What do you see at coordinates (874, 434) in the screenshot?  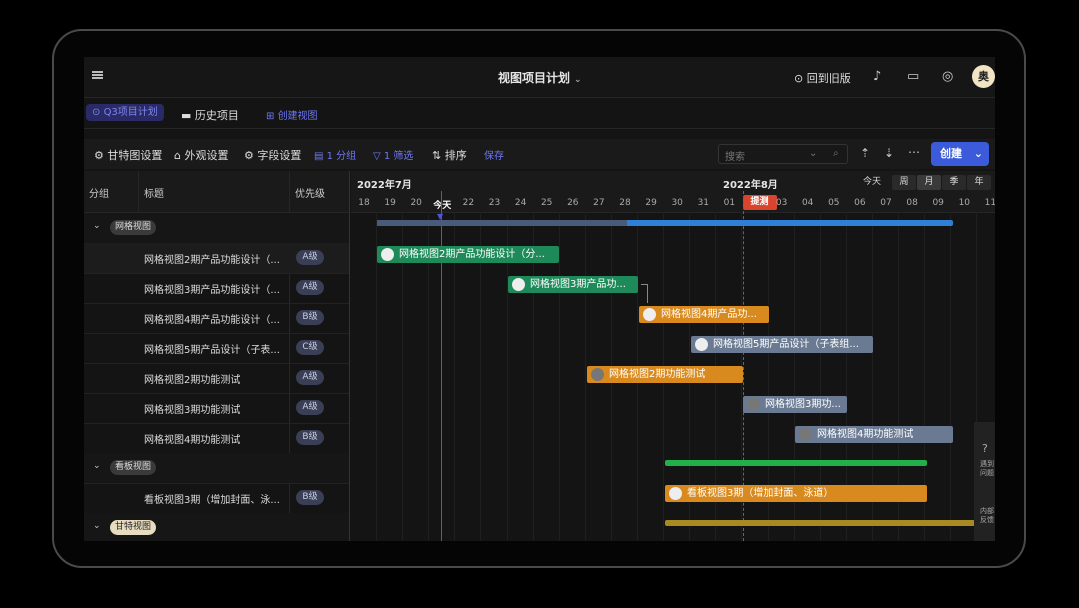 I see `gantt-bar: 网格视图4期功能测试` at bounding box center [874, 434].